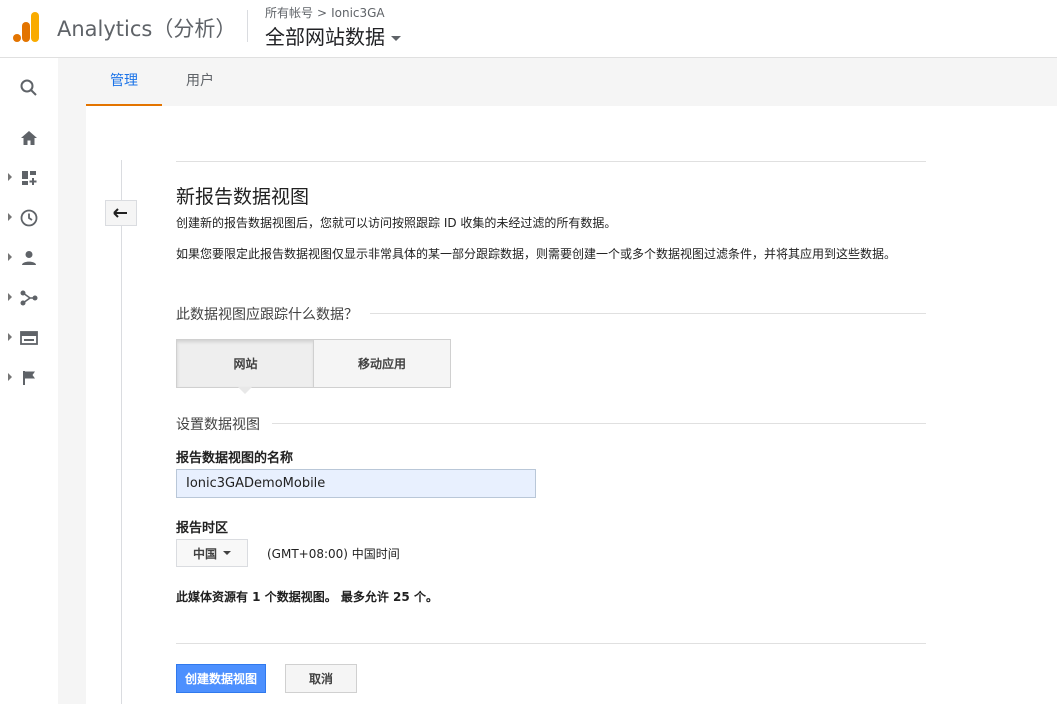  I want to click on content-gutter, so click(72, 405).